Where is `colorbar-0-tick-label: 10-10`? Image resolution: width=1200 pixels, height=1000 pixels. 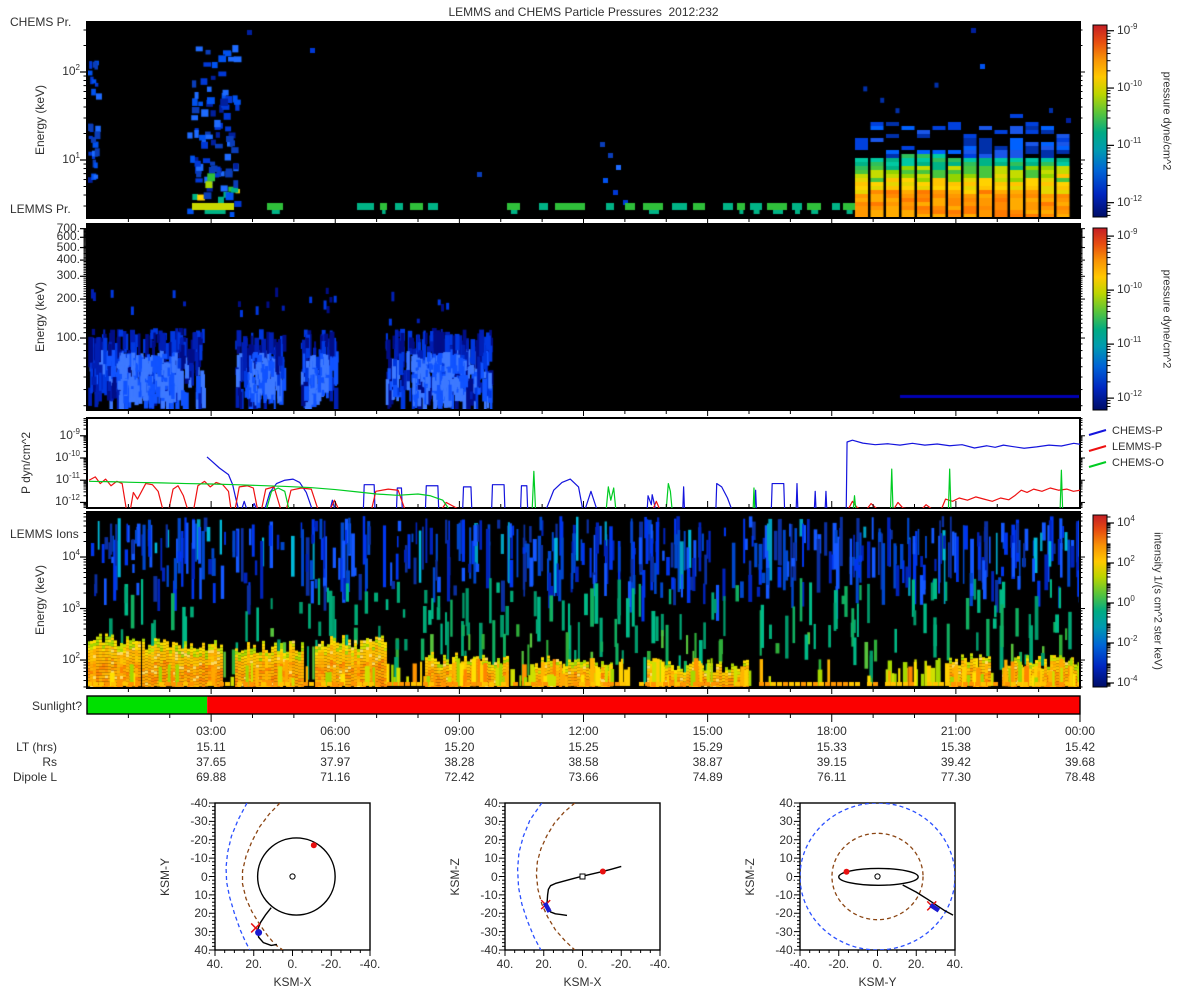 colorbar-0-tick-label: 10-10 is located at coordinates (1129, 87).